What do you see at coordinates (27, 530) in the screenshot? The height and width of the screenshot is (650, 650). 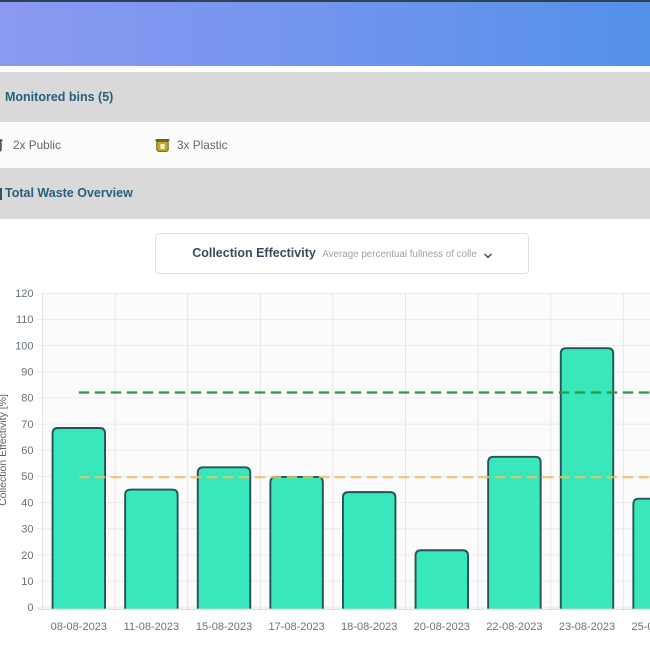 I see `svg-text: 30` at bounding box center [27, 530].